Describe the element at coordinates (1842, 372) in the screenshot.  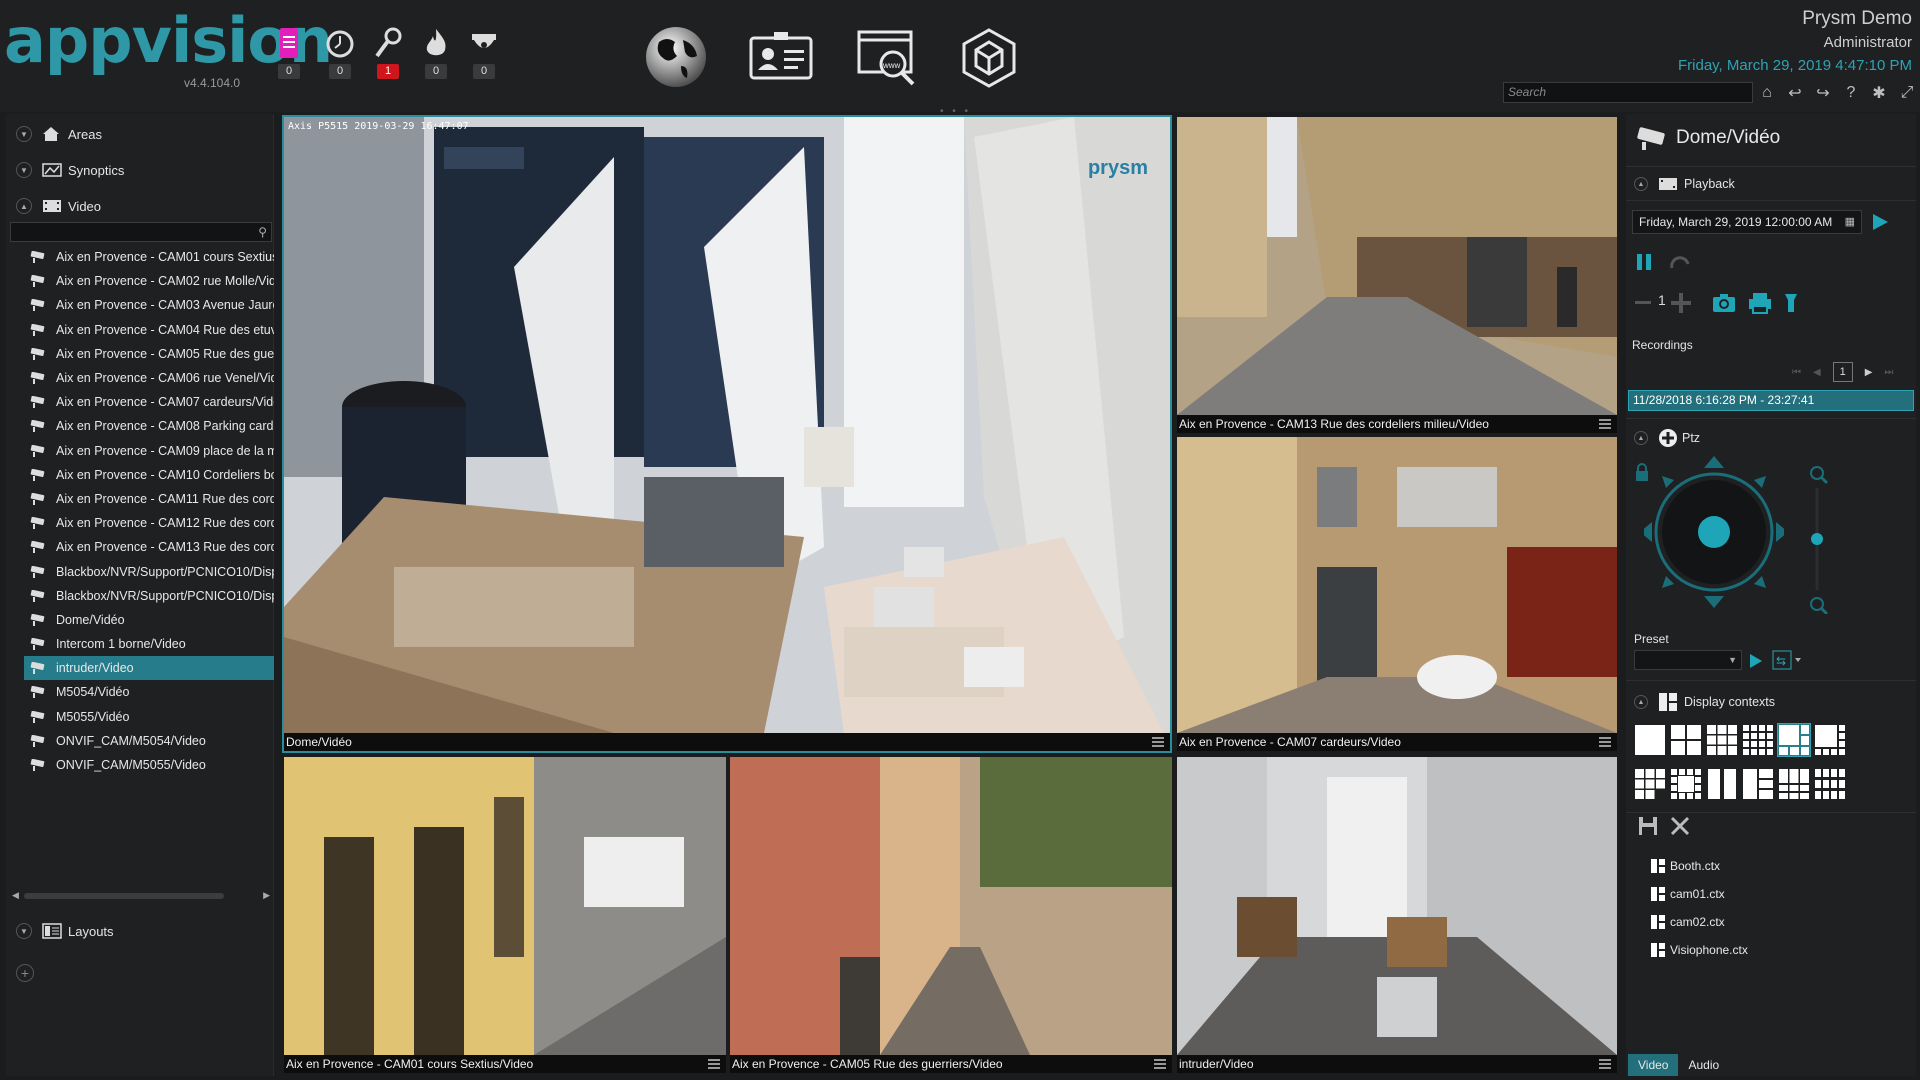
I see `current-page: 1` at that location.